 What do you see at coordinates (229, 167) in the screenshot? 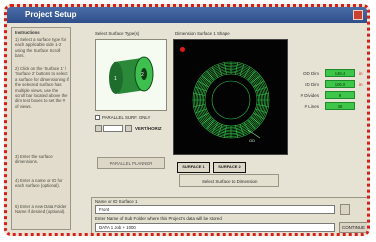
I see `surface-2-button: SURFACE 2` at bounding box center [229, 167].